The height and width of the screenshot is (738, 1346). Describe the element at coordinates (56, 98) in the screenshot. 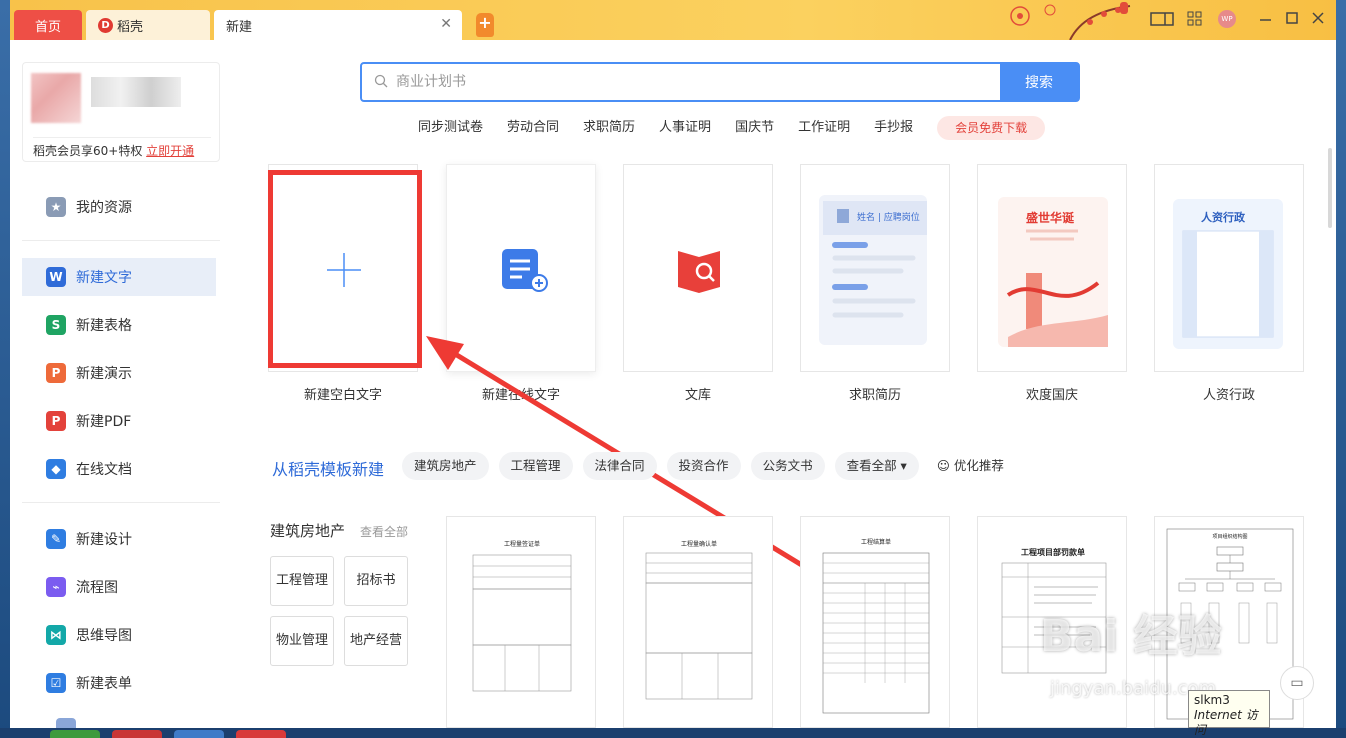

I see `avatar` at that location.